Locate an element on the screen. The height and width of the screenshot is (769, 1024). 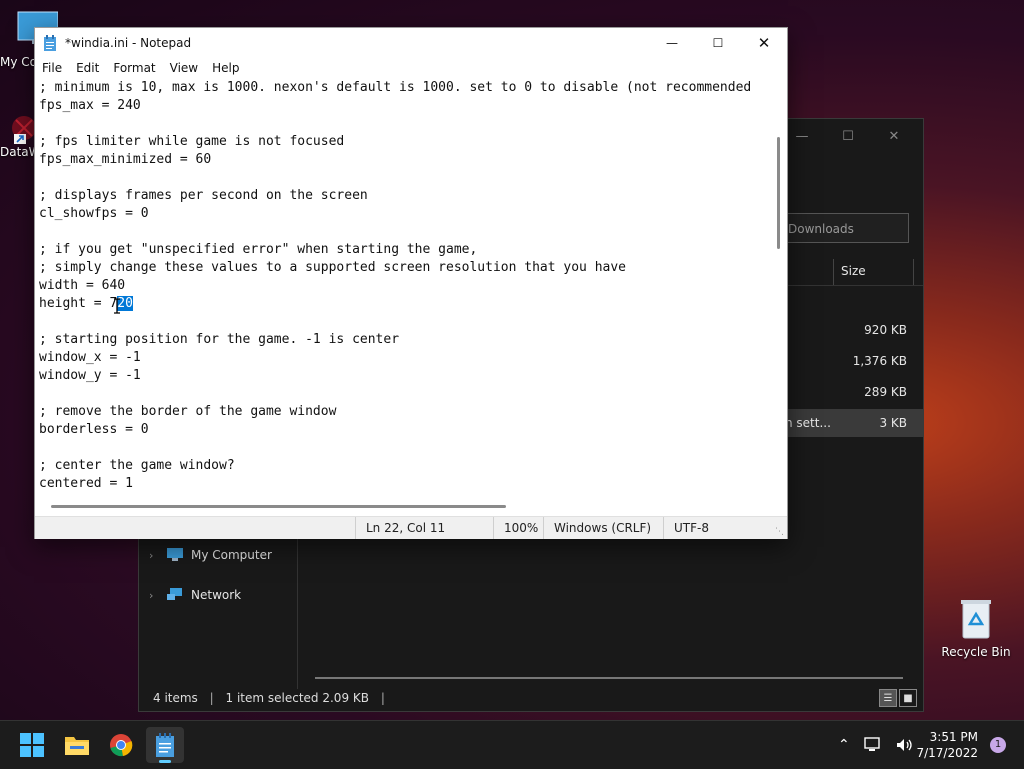
computer-icon is located at coordinates (175, 554).